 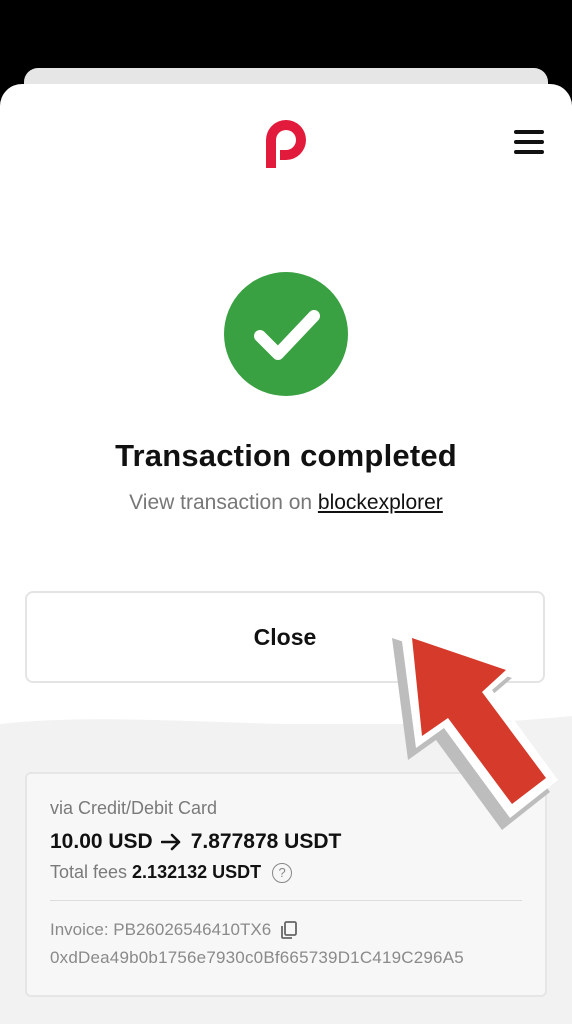 I want to click on invoice-number: Invoice: PB26026546410TX6, so click(x=161, y=929).